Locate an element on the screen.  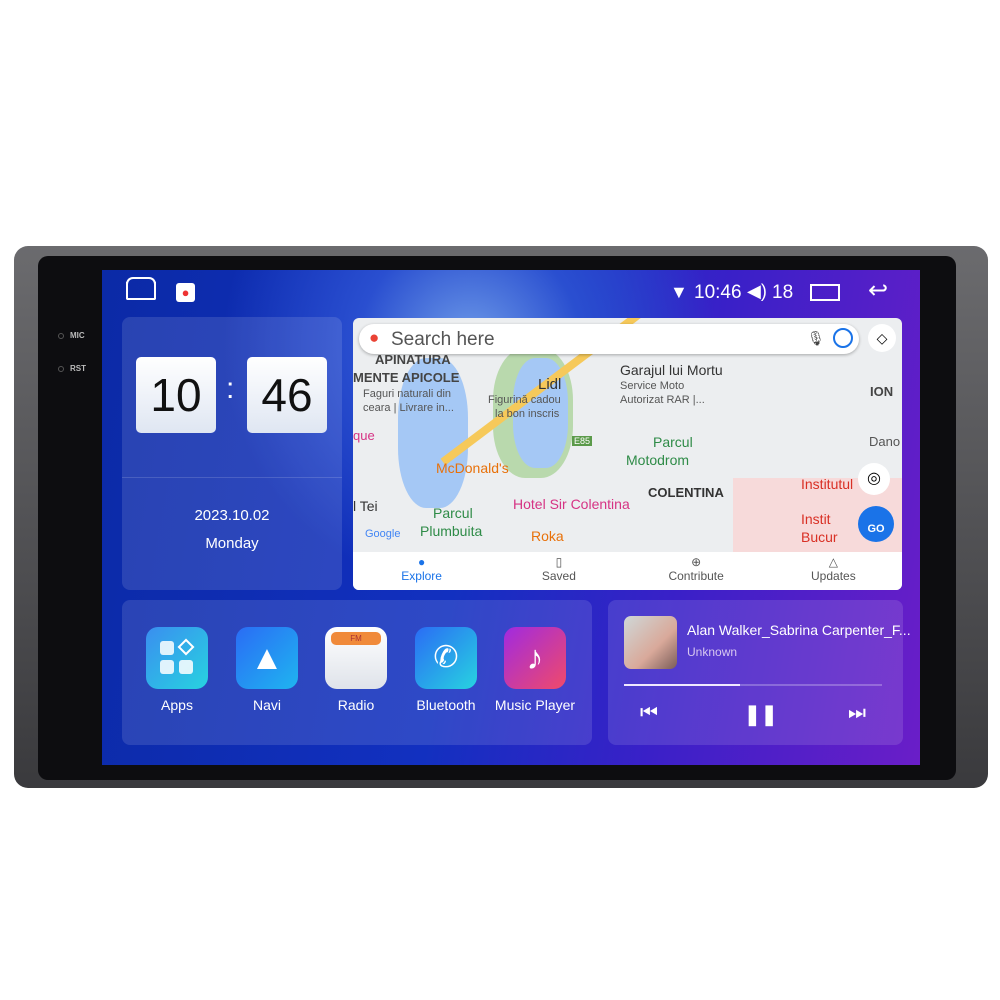
next-track-icon: ⏭ is located at coordinates (857, 713).